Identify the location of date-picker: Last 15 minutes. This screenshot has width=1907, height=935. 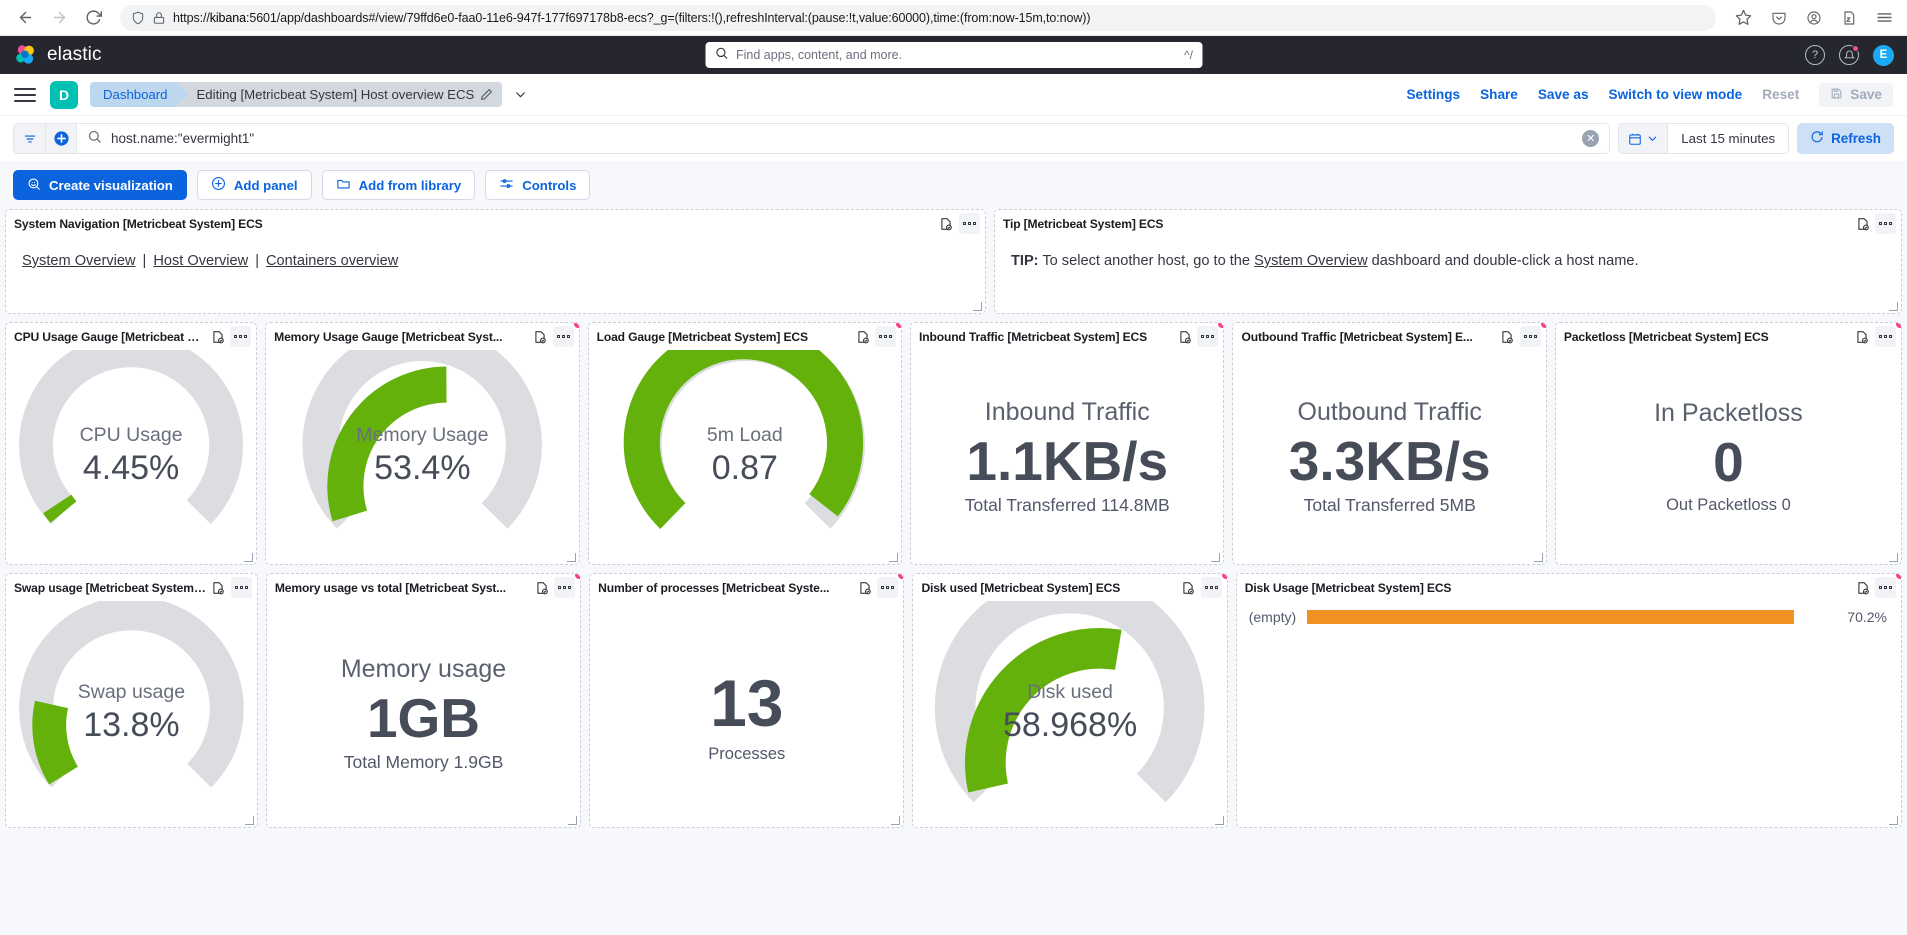
(1704, 138).